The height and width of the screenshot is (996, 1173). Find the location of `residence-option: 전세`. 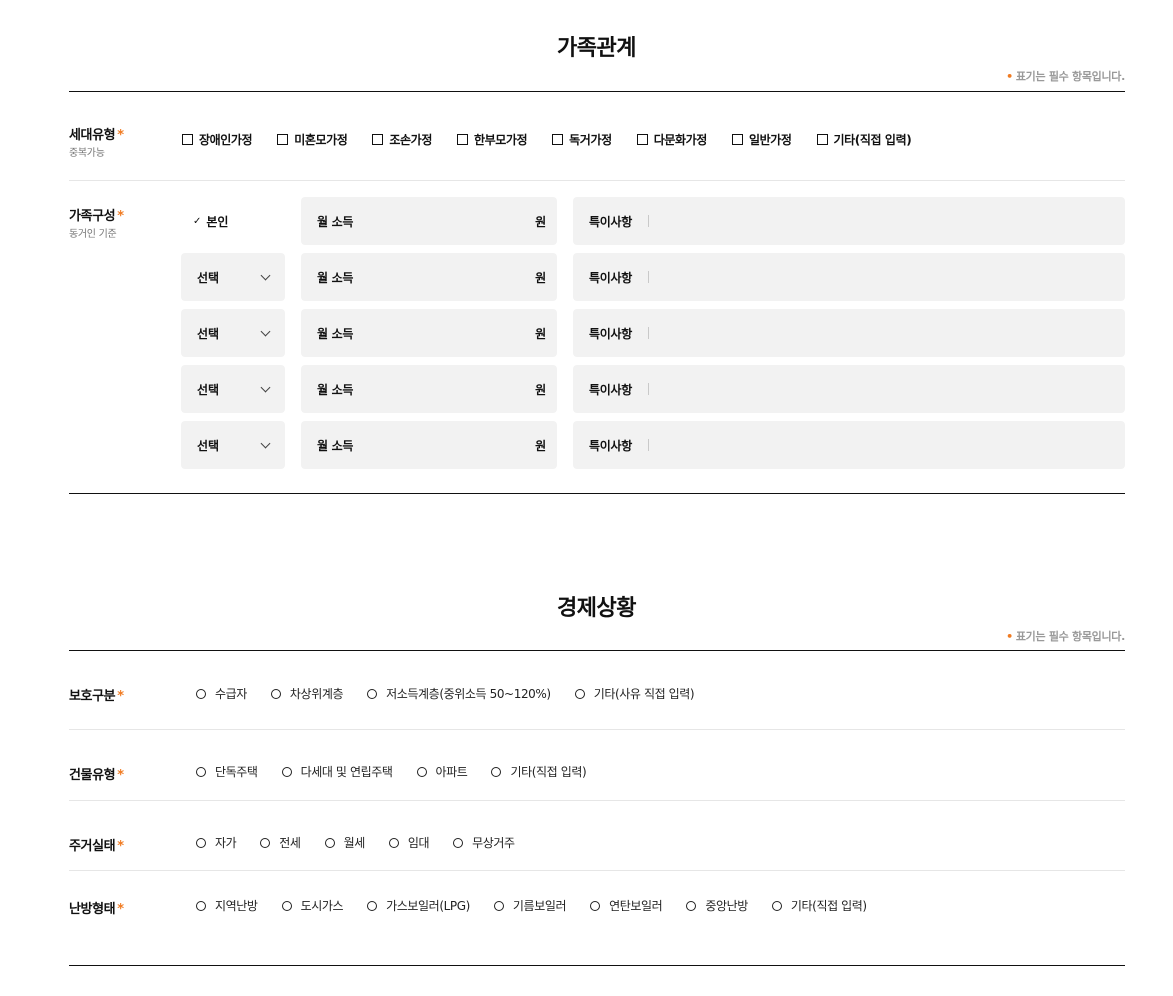

residence-option: 전세 is located at coordinates (280, 842).